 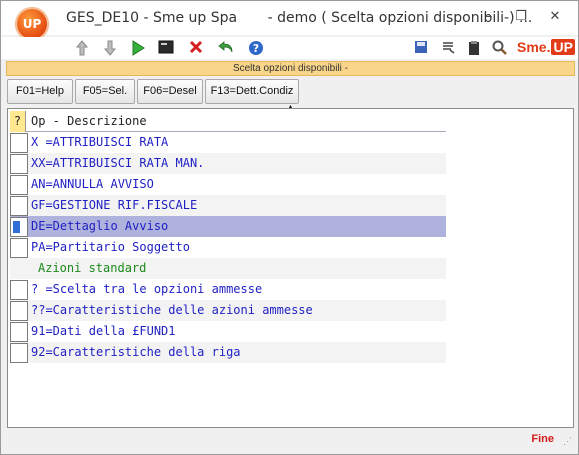 What do you see at coordinates (166, 48) in the screenshot?
I see `console-icon` at bounding box center [166, 48].